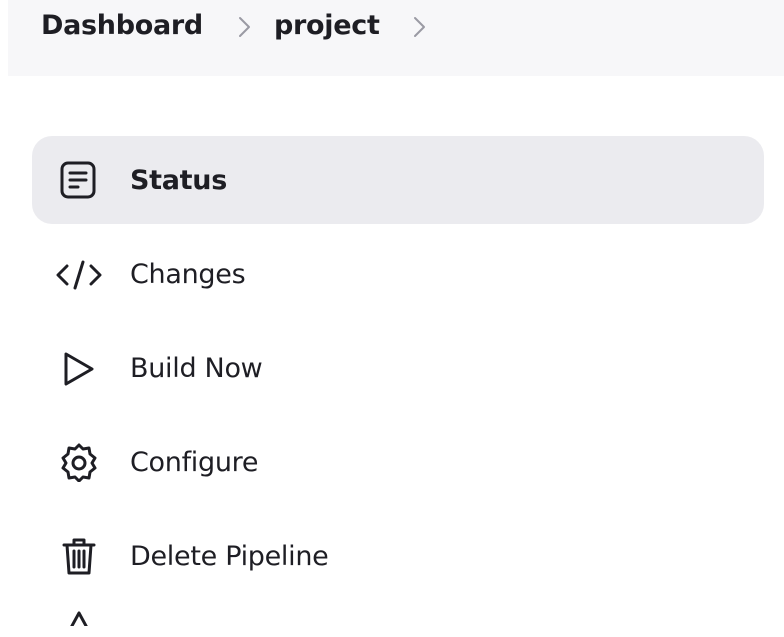 This screenshot has height=637, width=784. Describe the element at coordinates (398, 368) in the screenshot. I see `sidebar-item-build-now: Build Now` at that location.